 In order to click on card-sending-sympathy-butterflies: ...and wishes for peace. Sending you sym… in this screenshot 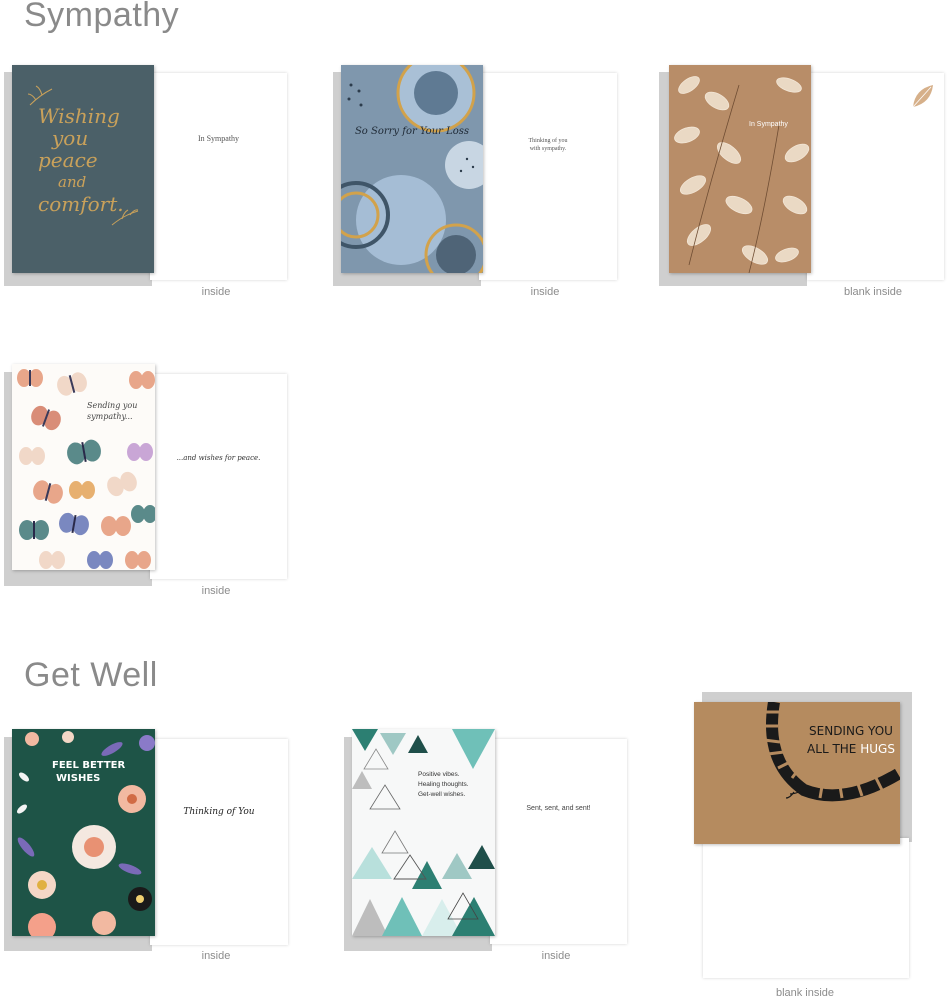, I will do `click(150, 482)`.